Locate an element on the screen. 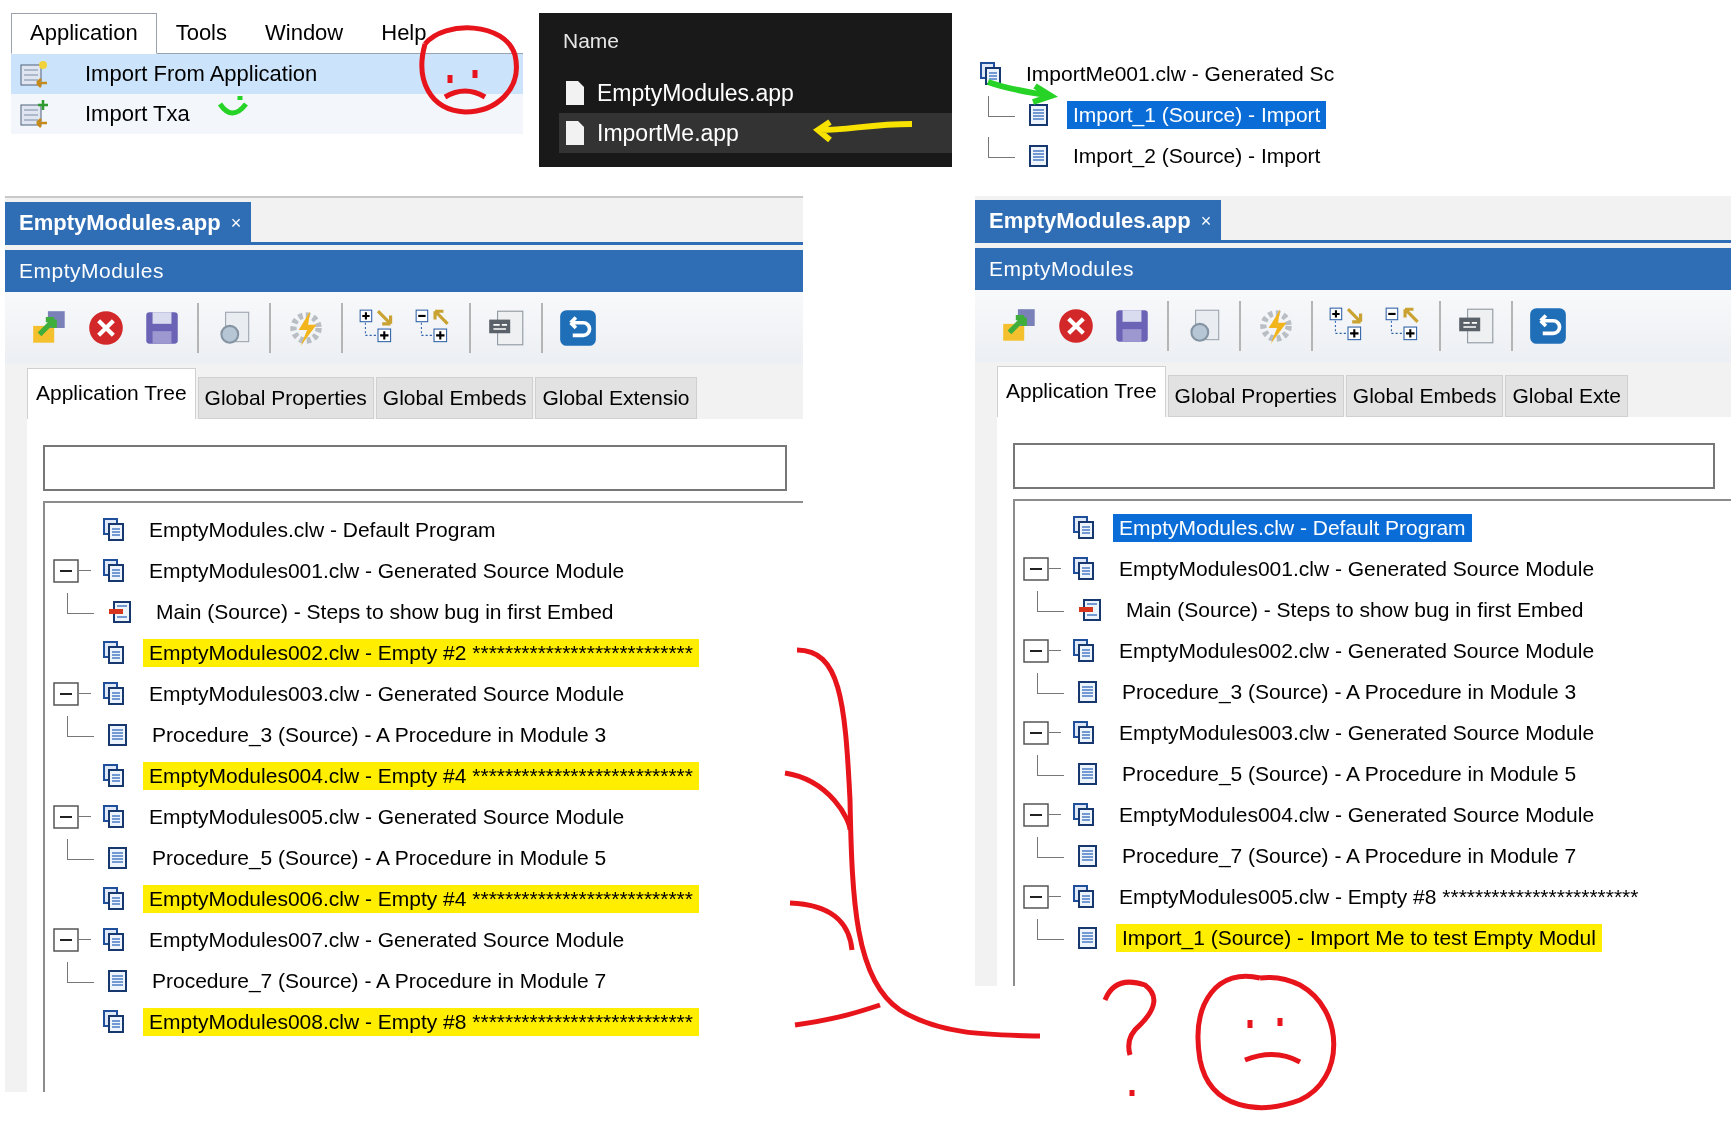 The height and width of the screenshot is (1138, 1736). tree-item: EmptyModules005.clw - Generated Source Module is located at coordinates (387, 816).